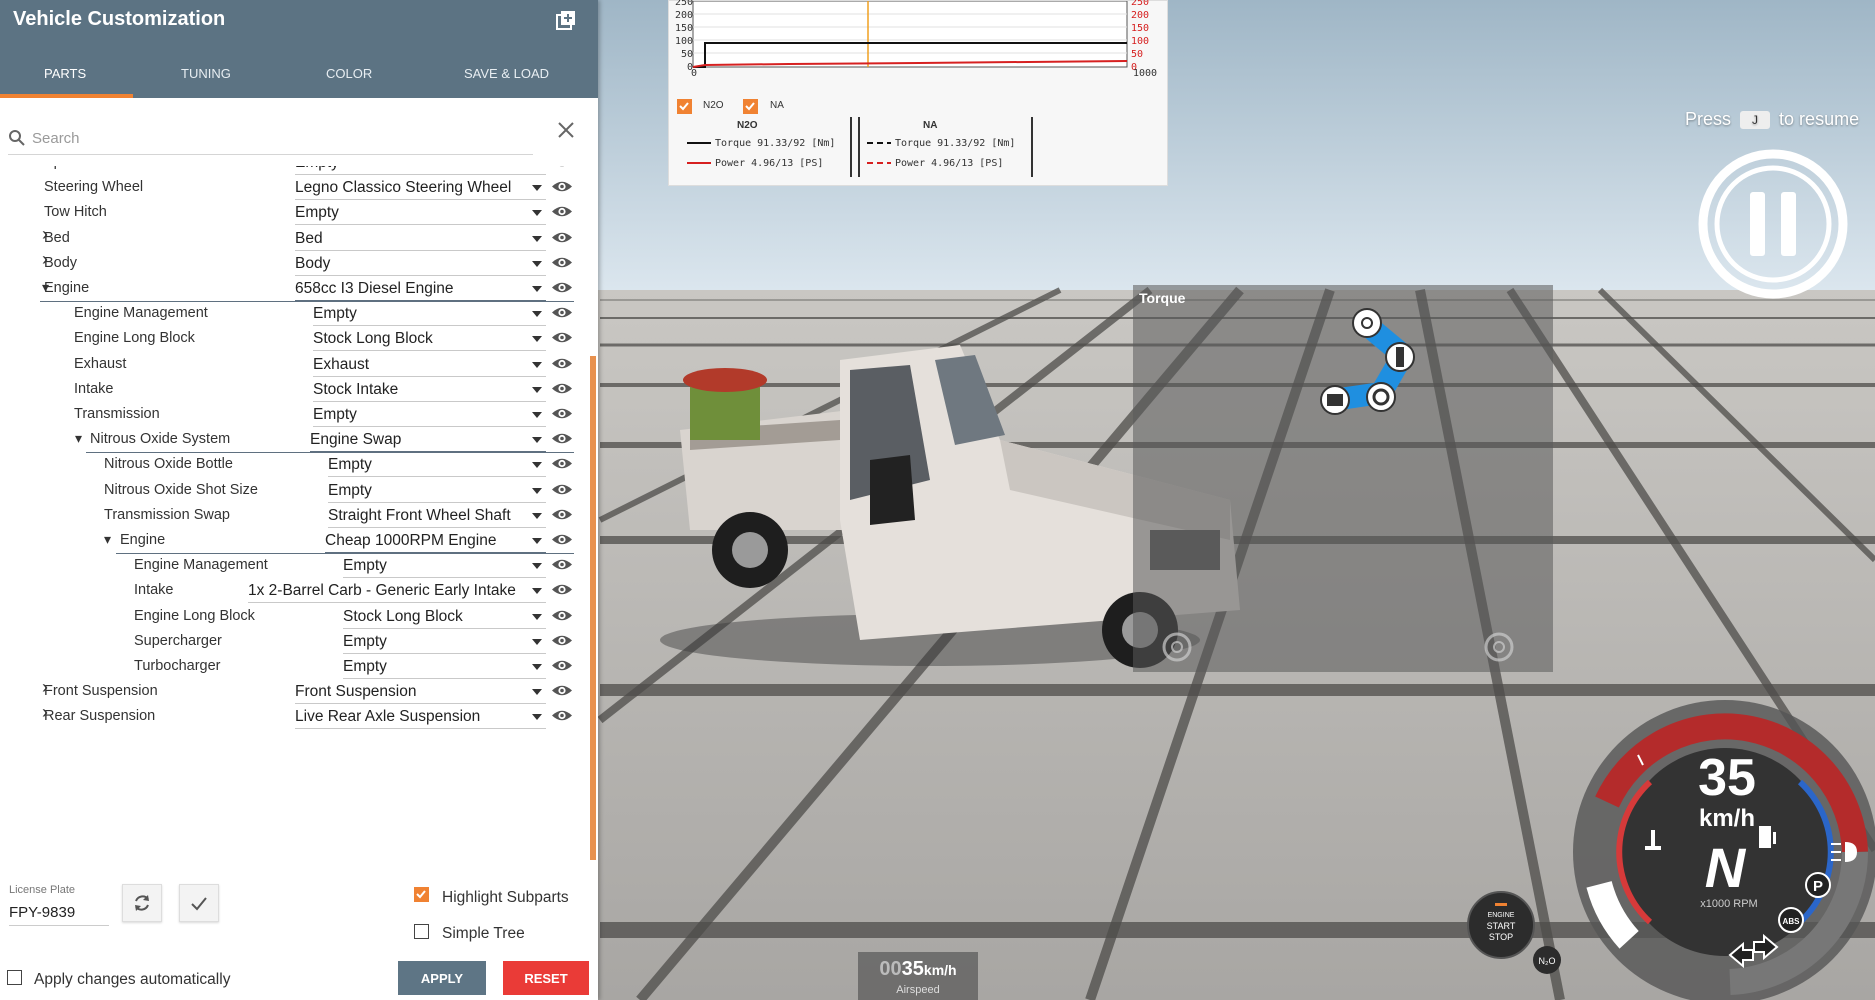  Describe the element at coordinates (777, 105) in the screenshot. I see `na-series-check-label: NA` at that location.